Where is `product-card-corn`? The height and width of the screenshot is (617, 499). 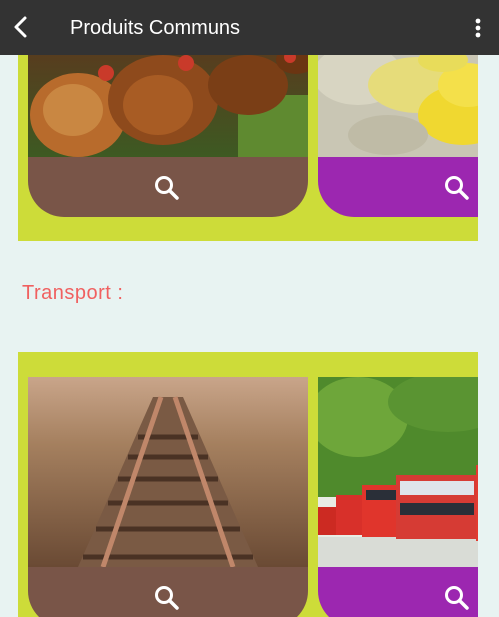
product-card-corn is located at coordinates (398, 136).